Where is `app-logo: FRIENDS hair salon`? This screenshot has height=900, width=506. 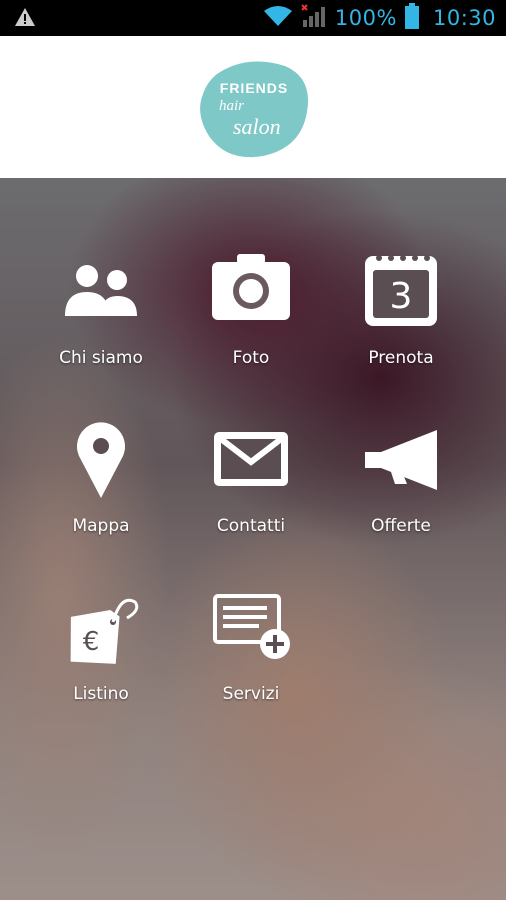 app-logo: FRIENDS hair salon is located at coordinates (254, 108).